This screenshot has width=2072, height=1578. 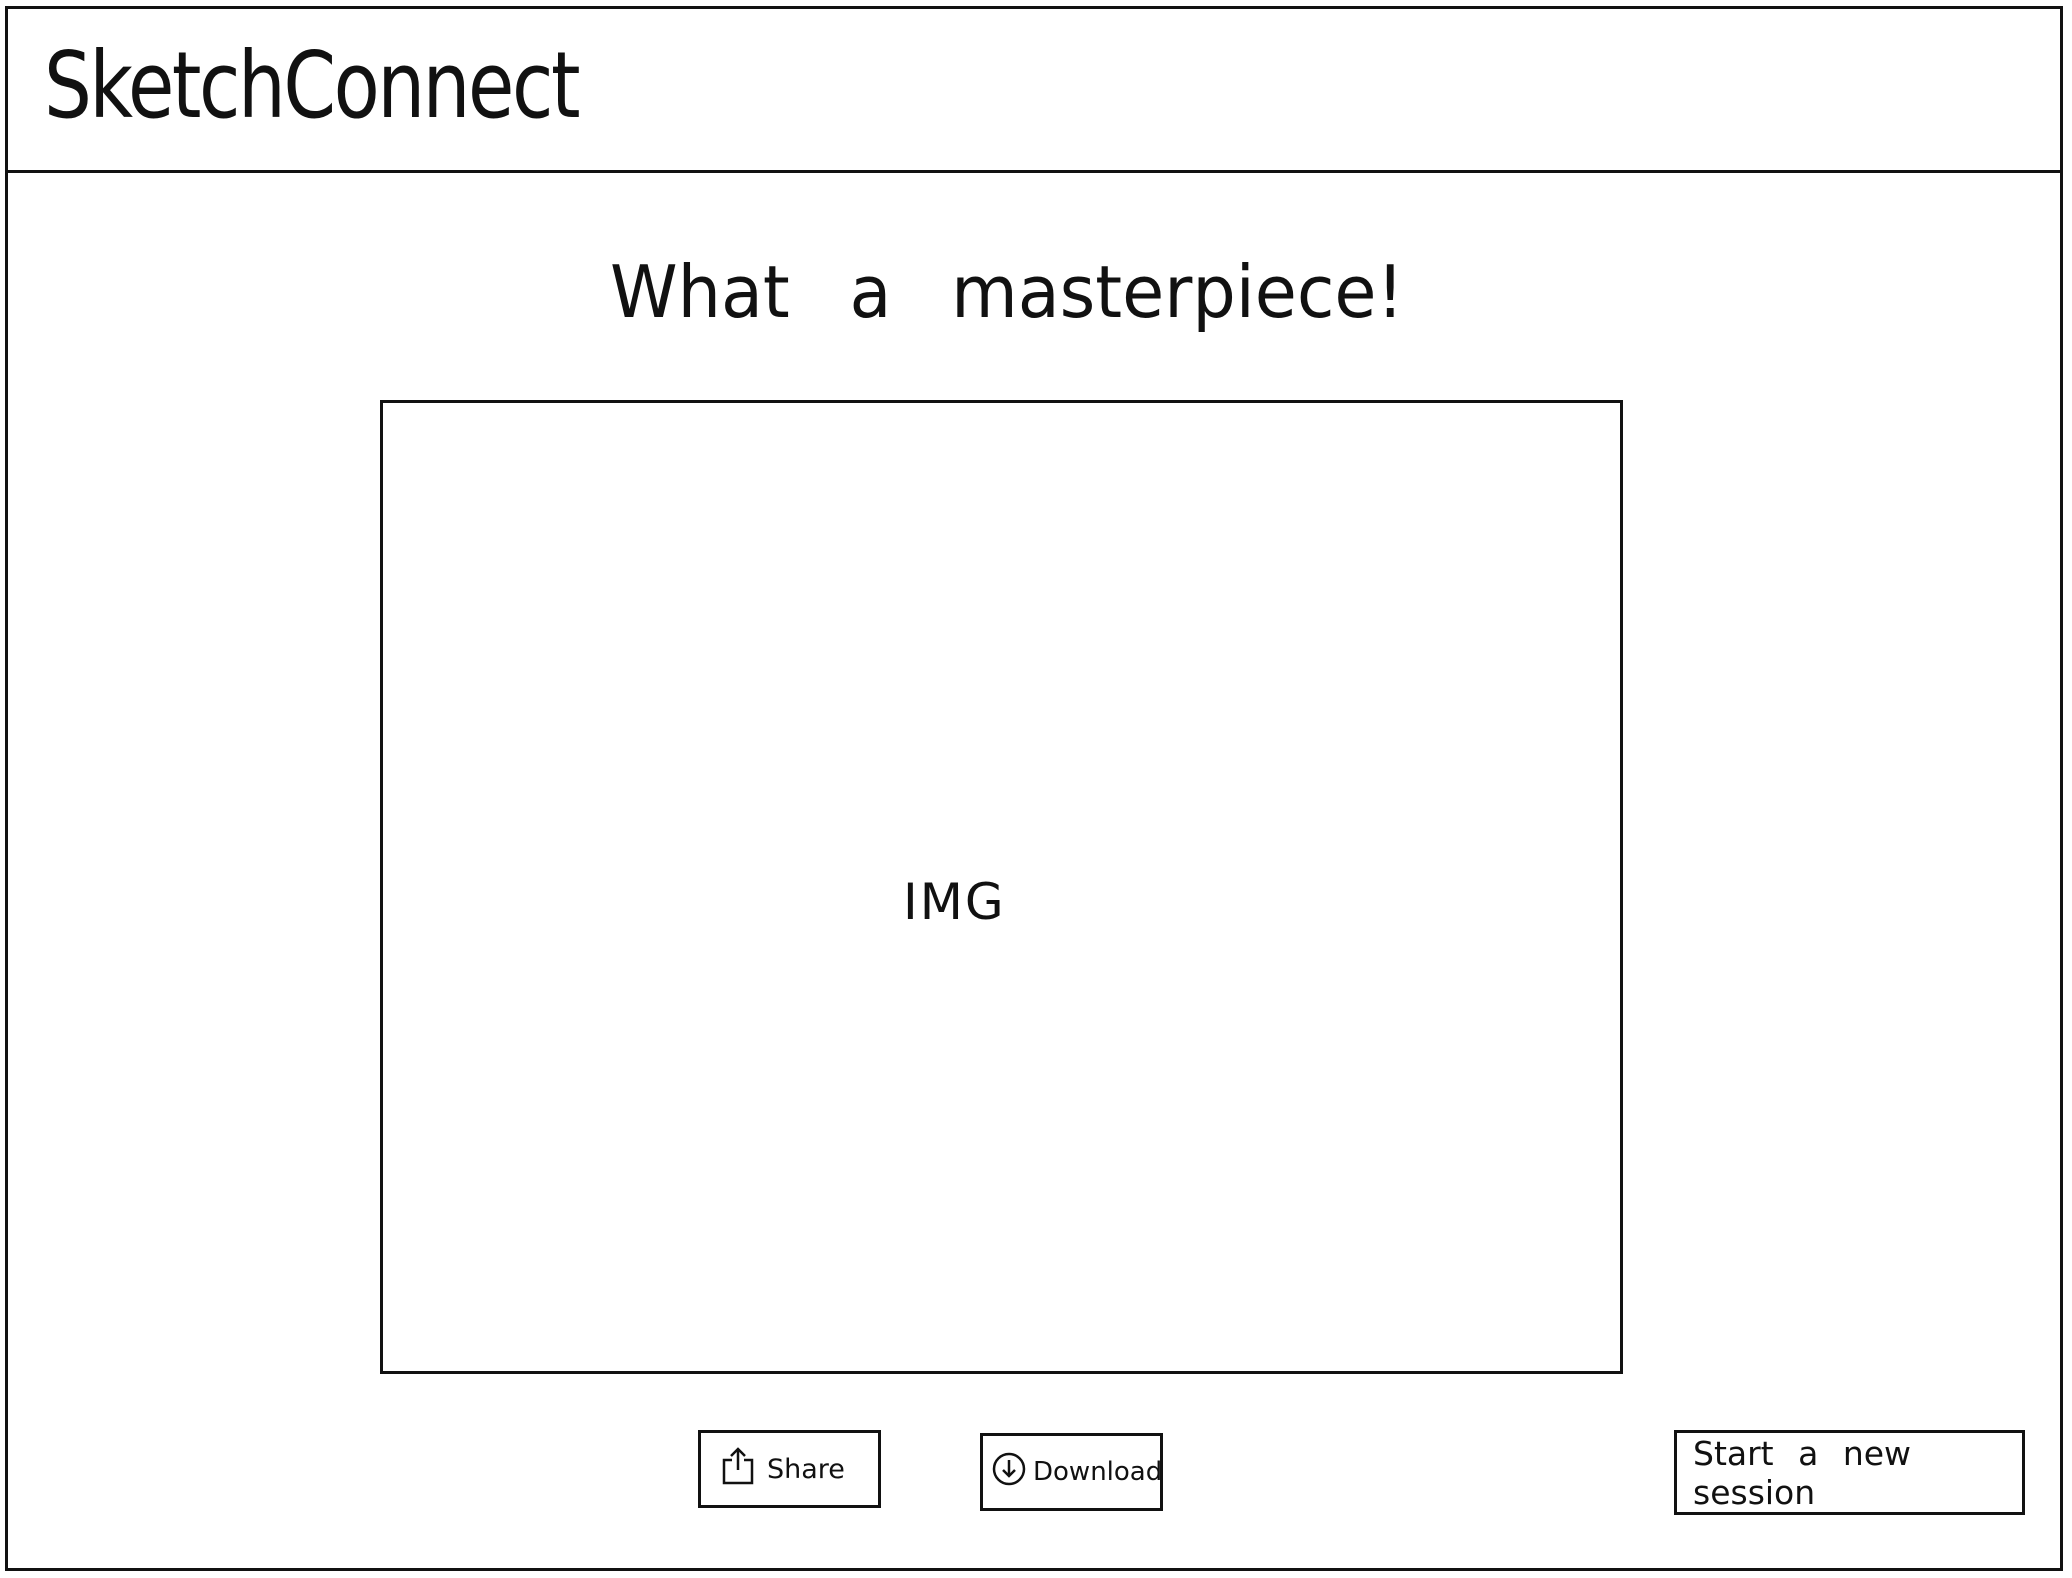 I want to click on image-placeholder-label: IMG, so click(x=954, y=902).